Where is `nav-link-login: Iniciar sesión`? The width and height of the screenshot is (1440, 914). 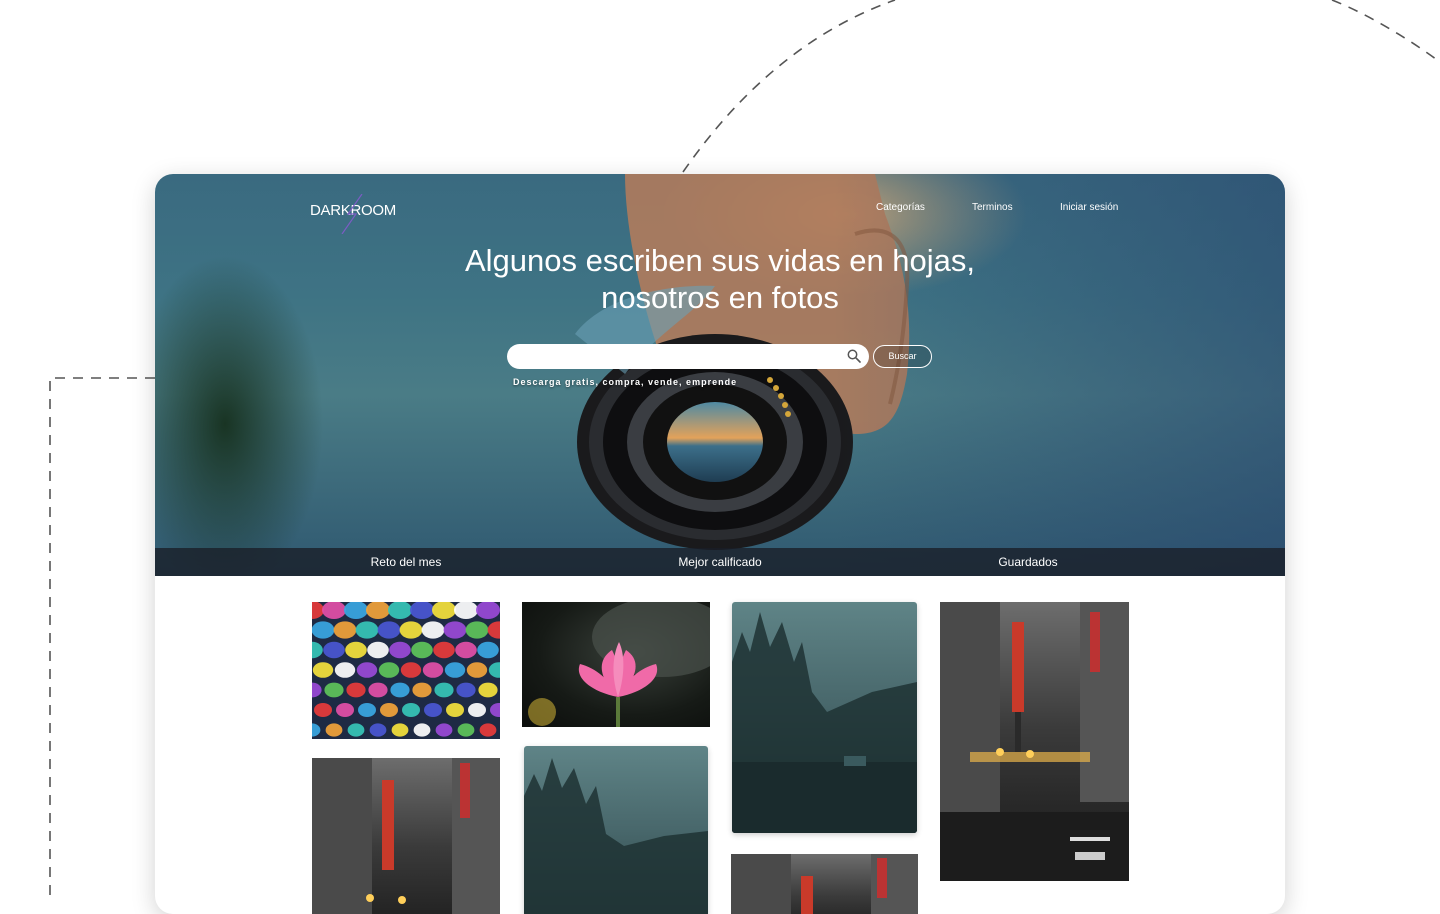
nav-link-login: Iniciar sesión is located at coordinates (1089, 207).